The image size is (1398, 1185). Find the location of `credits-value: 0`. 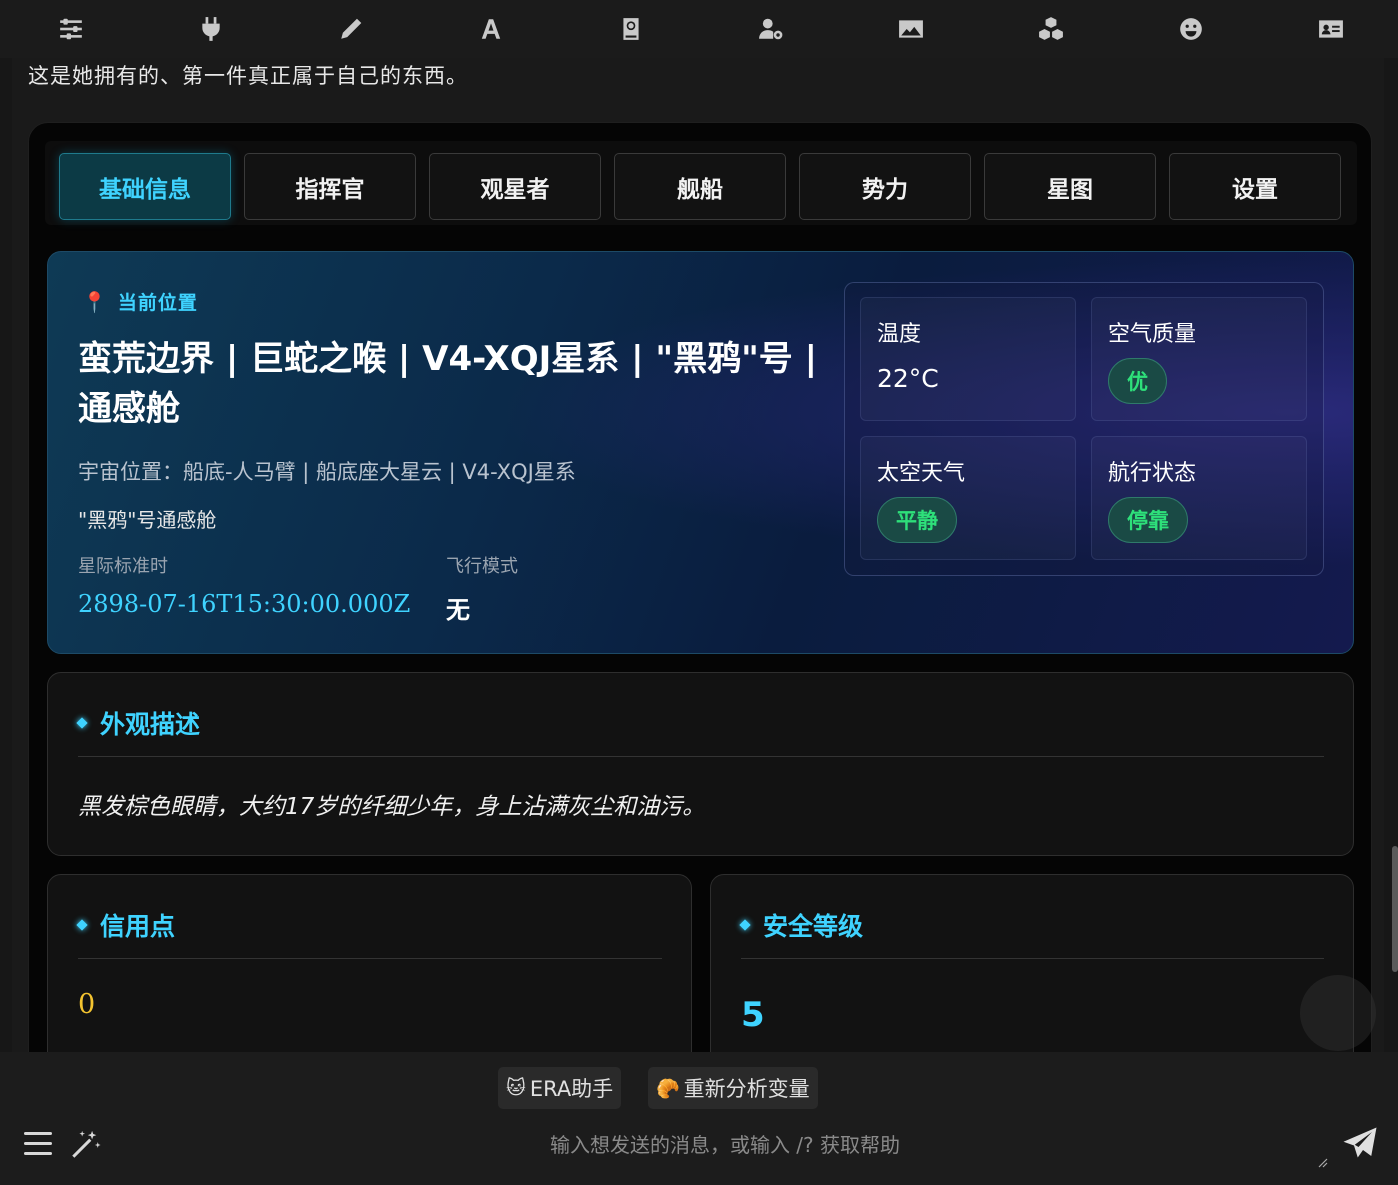

credits-value: 0 is located at coordinates (87, 1004).